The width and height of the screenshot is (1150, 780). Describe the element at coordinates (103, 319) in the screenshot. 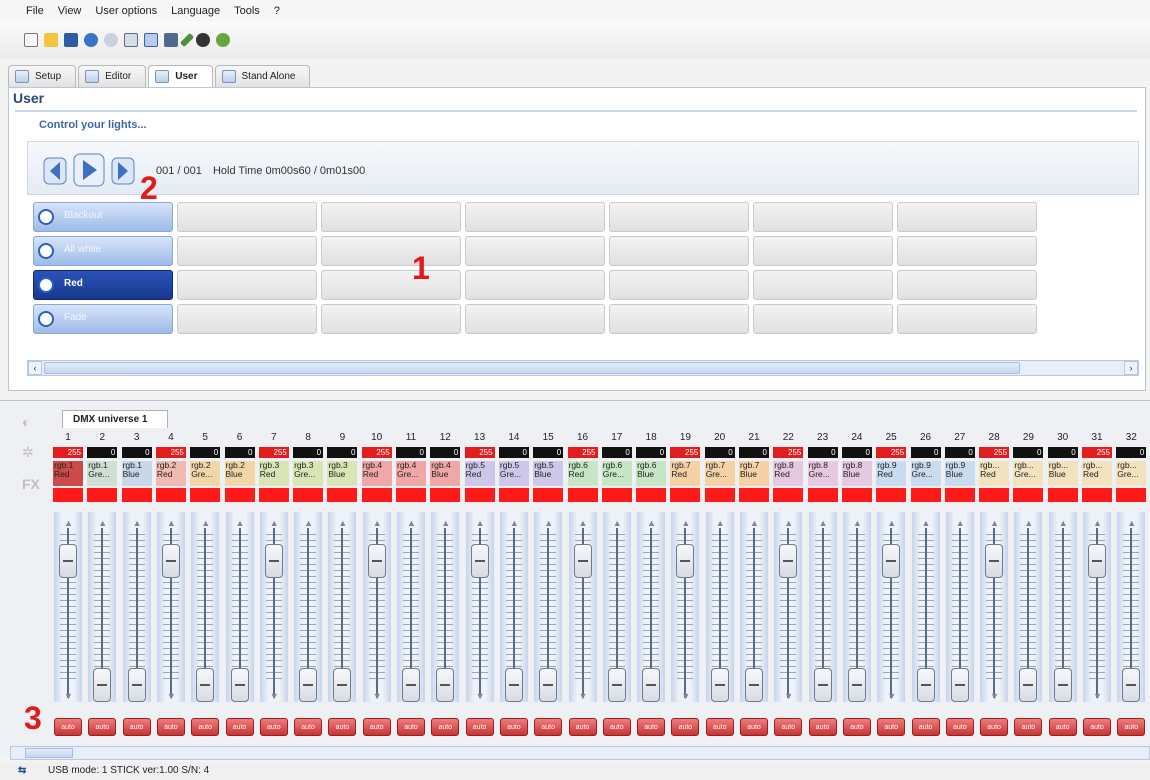

I see `scene-button-4: Fade` at that location.